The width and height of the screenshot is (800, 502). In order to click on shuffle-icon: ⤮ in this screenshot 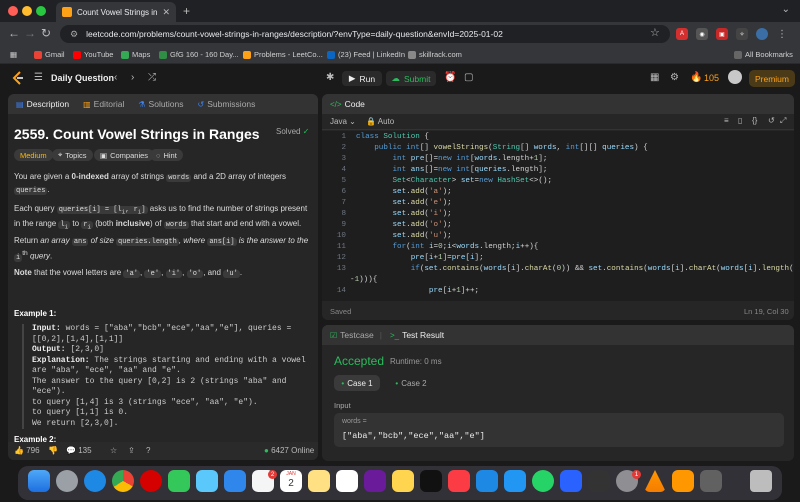, I will do `click(152, 77)`.